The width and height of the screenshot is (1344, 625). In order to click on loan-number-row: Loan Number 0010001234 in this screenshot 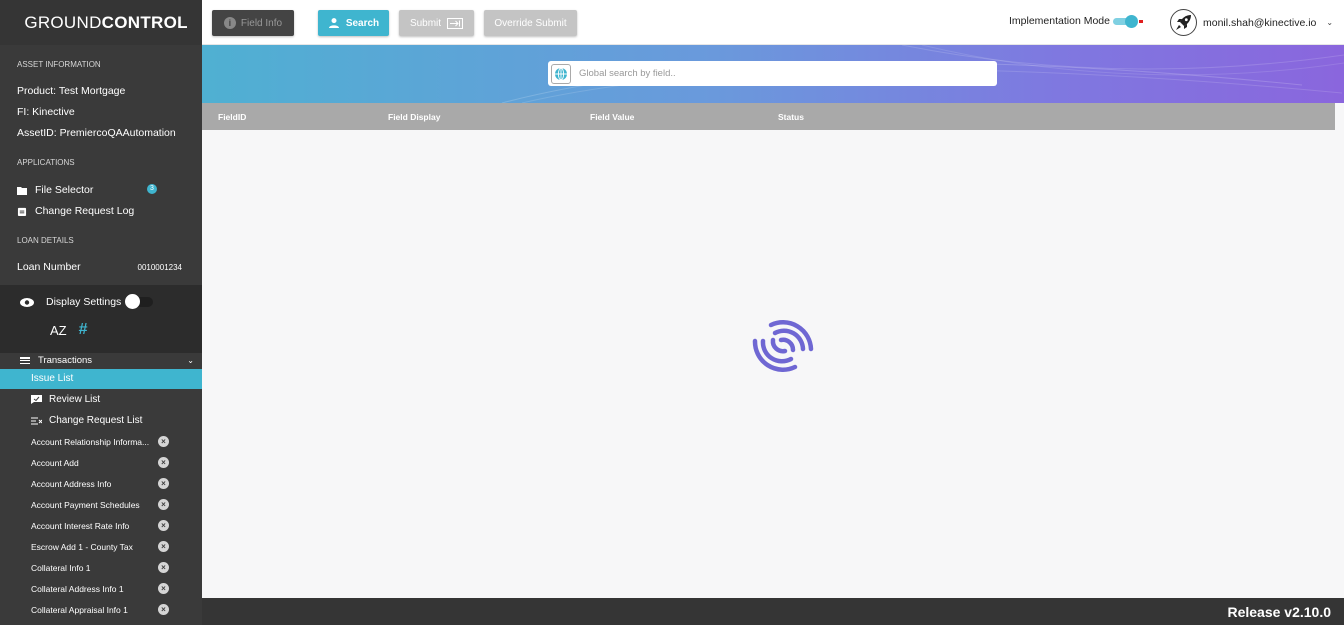, I will do `click(99, 267)`.